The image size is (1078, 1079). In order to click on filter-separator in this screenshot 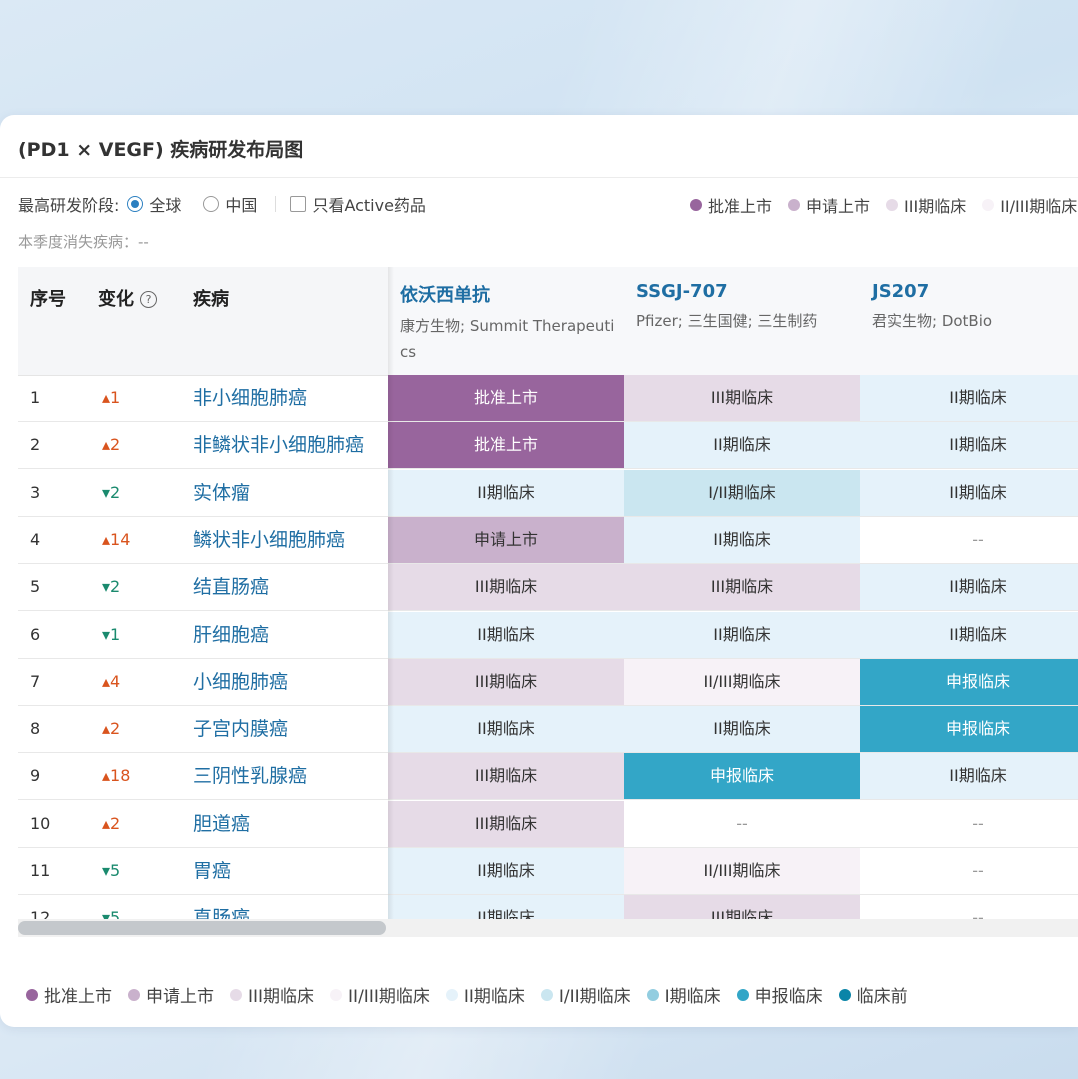, I will do `click(276, 204)`.